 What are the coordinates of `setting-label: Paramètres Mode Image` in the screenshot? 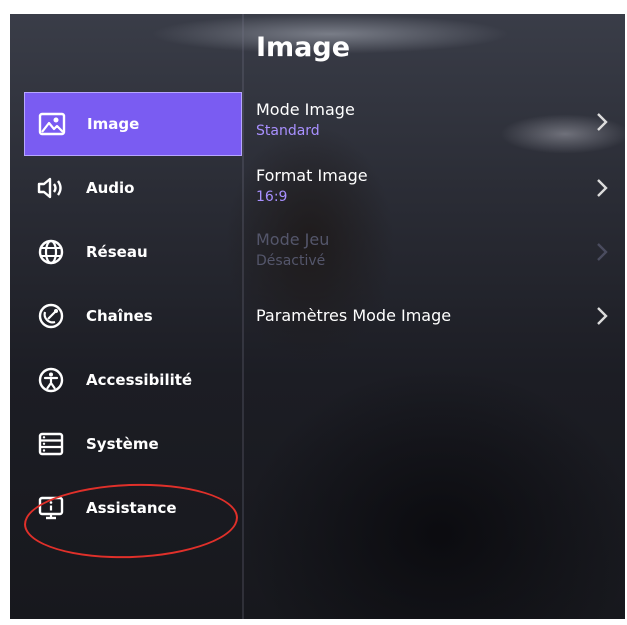 It's located at (354, 315).